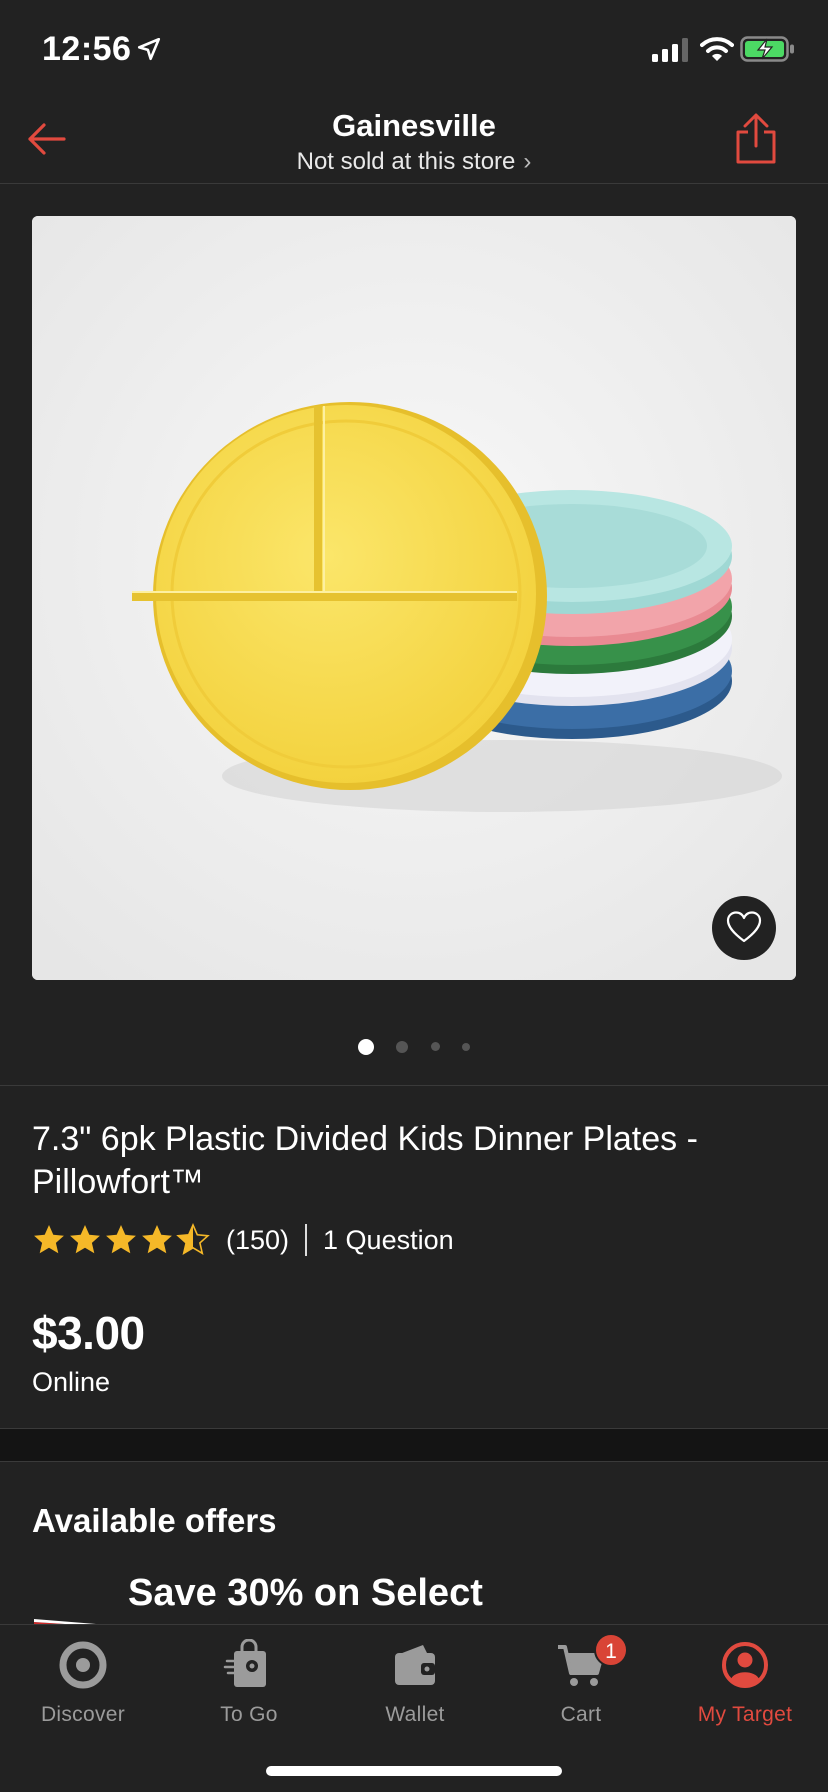 The width and height of the screenshot is (828, 1792). I want to click on carousel-dot-active, so click(365, 1046).